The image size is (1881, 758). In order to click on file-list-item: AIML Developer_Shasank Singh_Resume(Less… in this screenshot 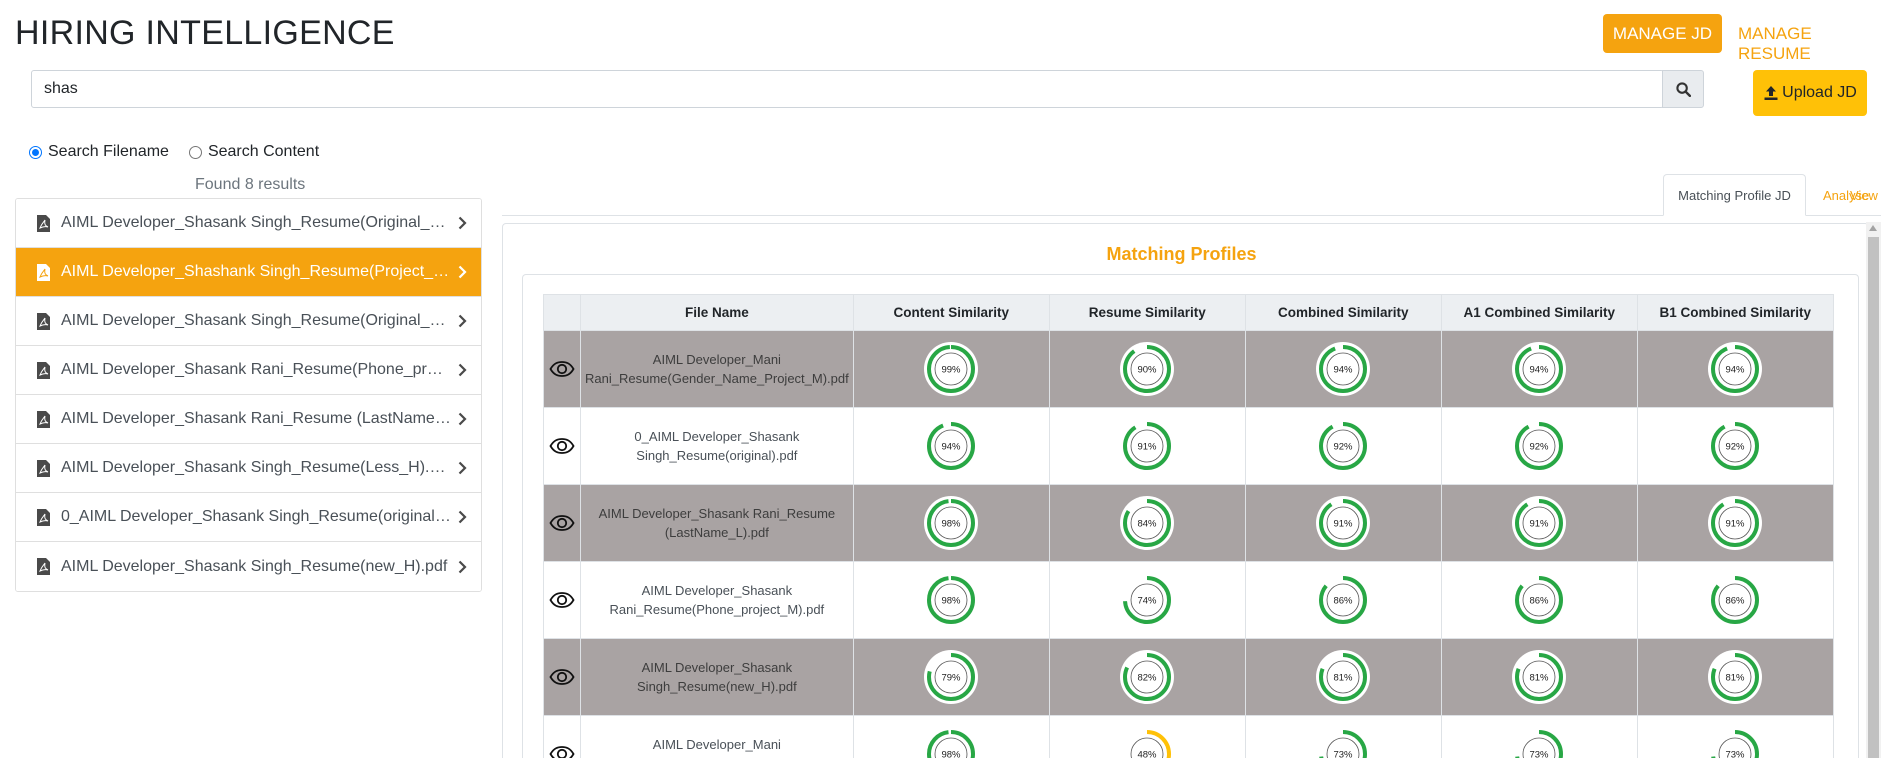, I will do `click(248, 468)`.